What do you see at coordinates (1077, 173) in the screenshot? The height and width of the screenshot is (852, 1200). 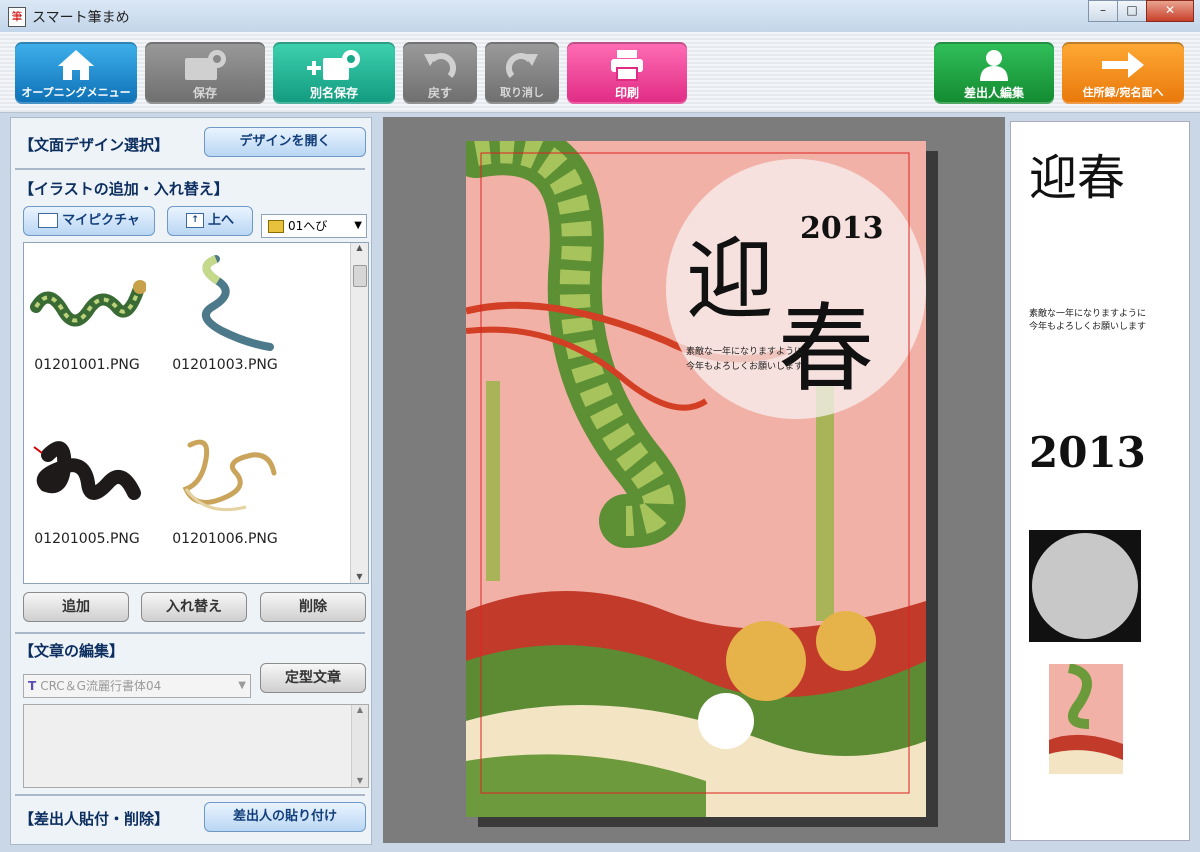 I see `preview-greeting: 迎春` at bounding box center [1077, 173].